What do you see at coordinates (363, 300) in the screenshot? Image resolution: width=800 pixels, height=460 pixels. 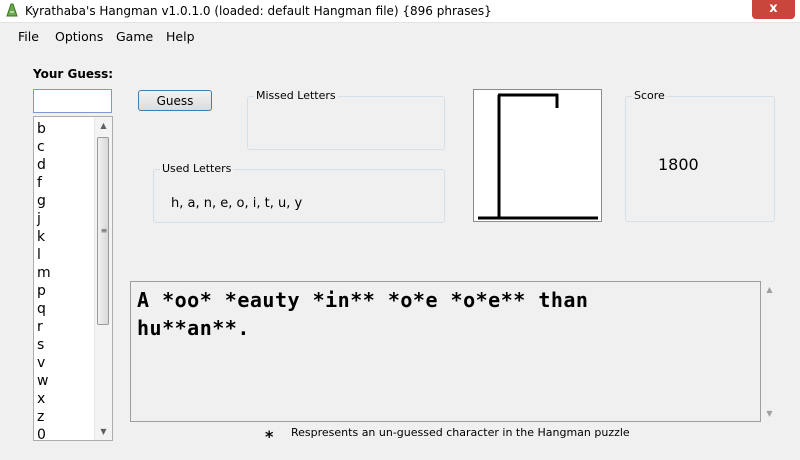 I see `puzzle-line-1: A *oo* *eauty *in** *o*e *o*e** than` at bounding box center [363, 300].